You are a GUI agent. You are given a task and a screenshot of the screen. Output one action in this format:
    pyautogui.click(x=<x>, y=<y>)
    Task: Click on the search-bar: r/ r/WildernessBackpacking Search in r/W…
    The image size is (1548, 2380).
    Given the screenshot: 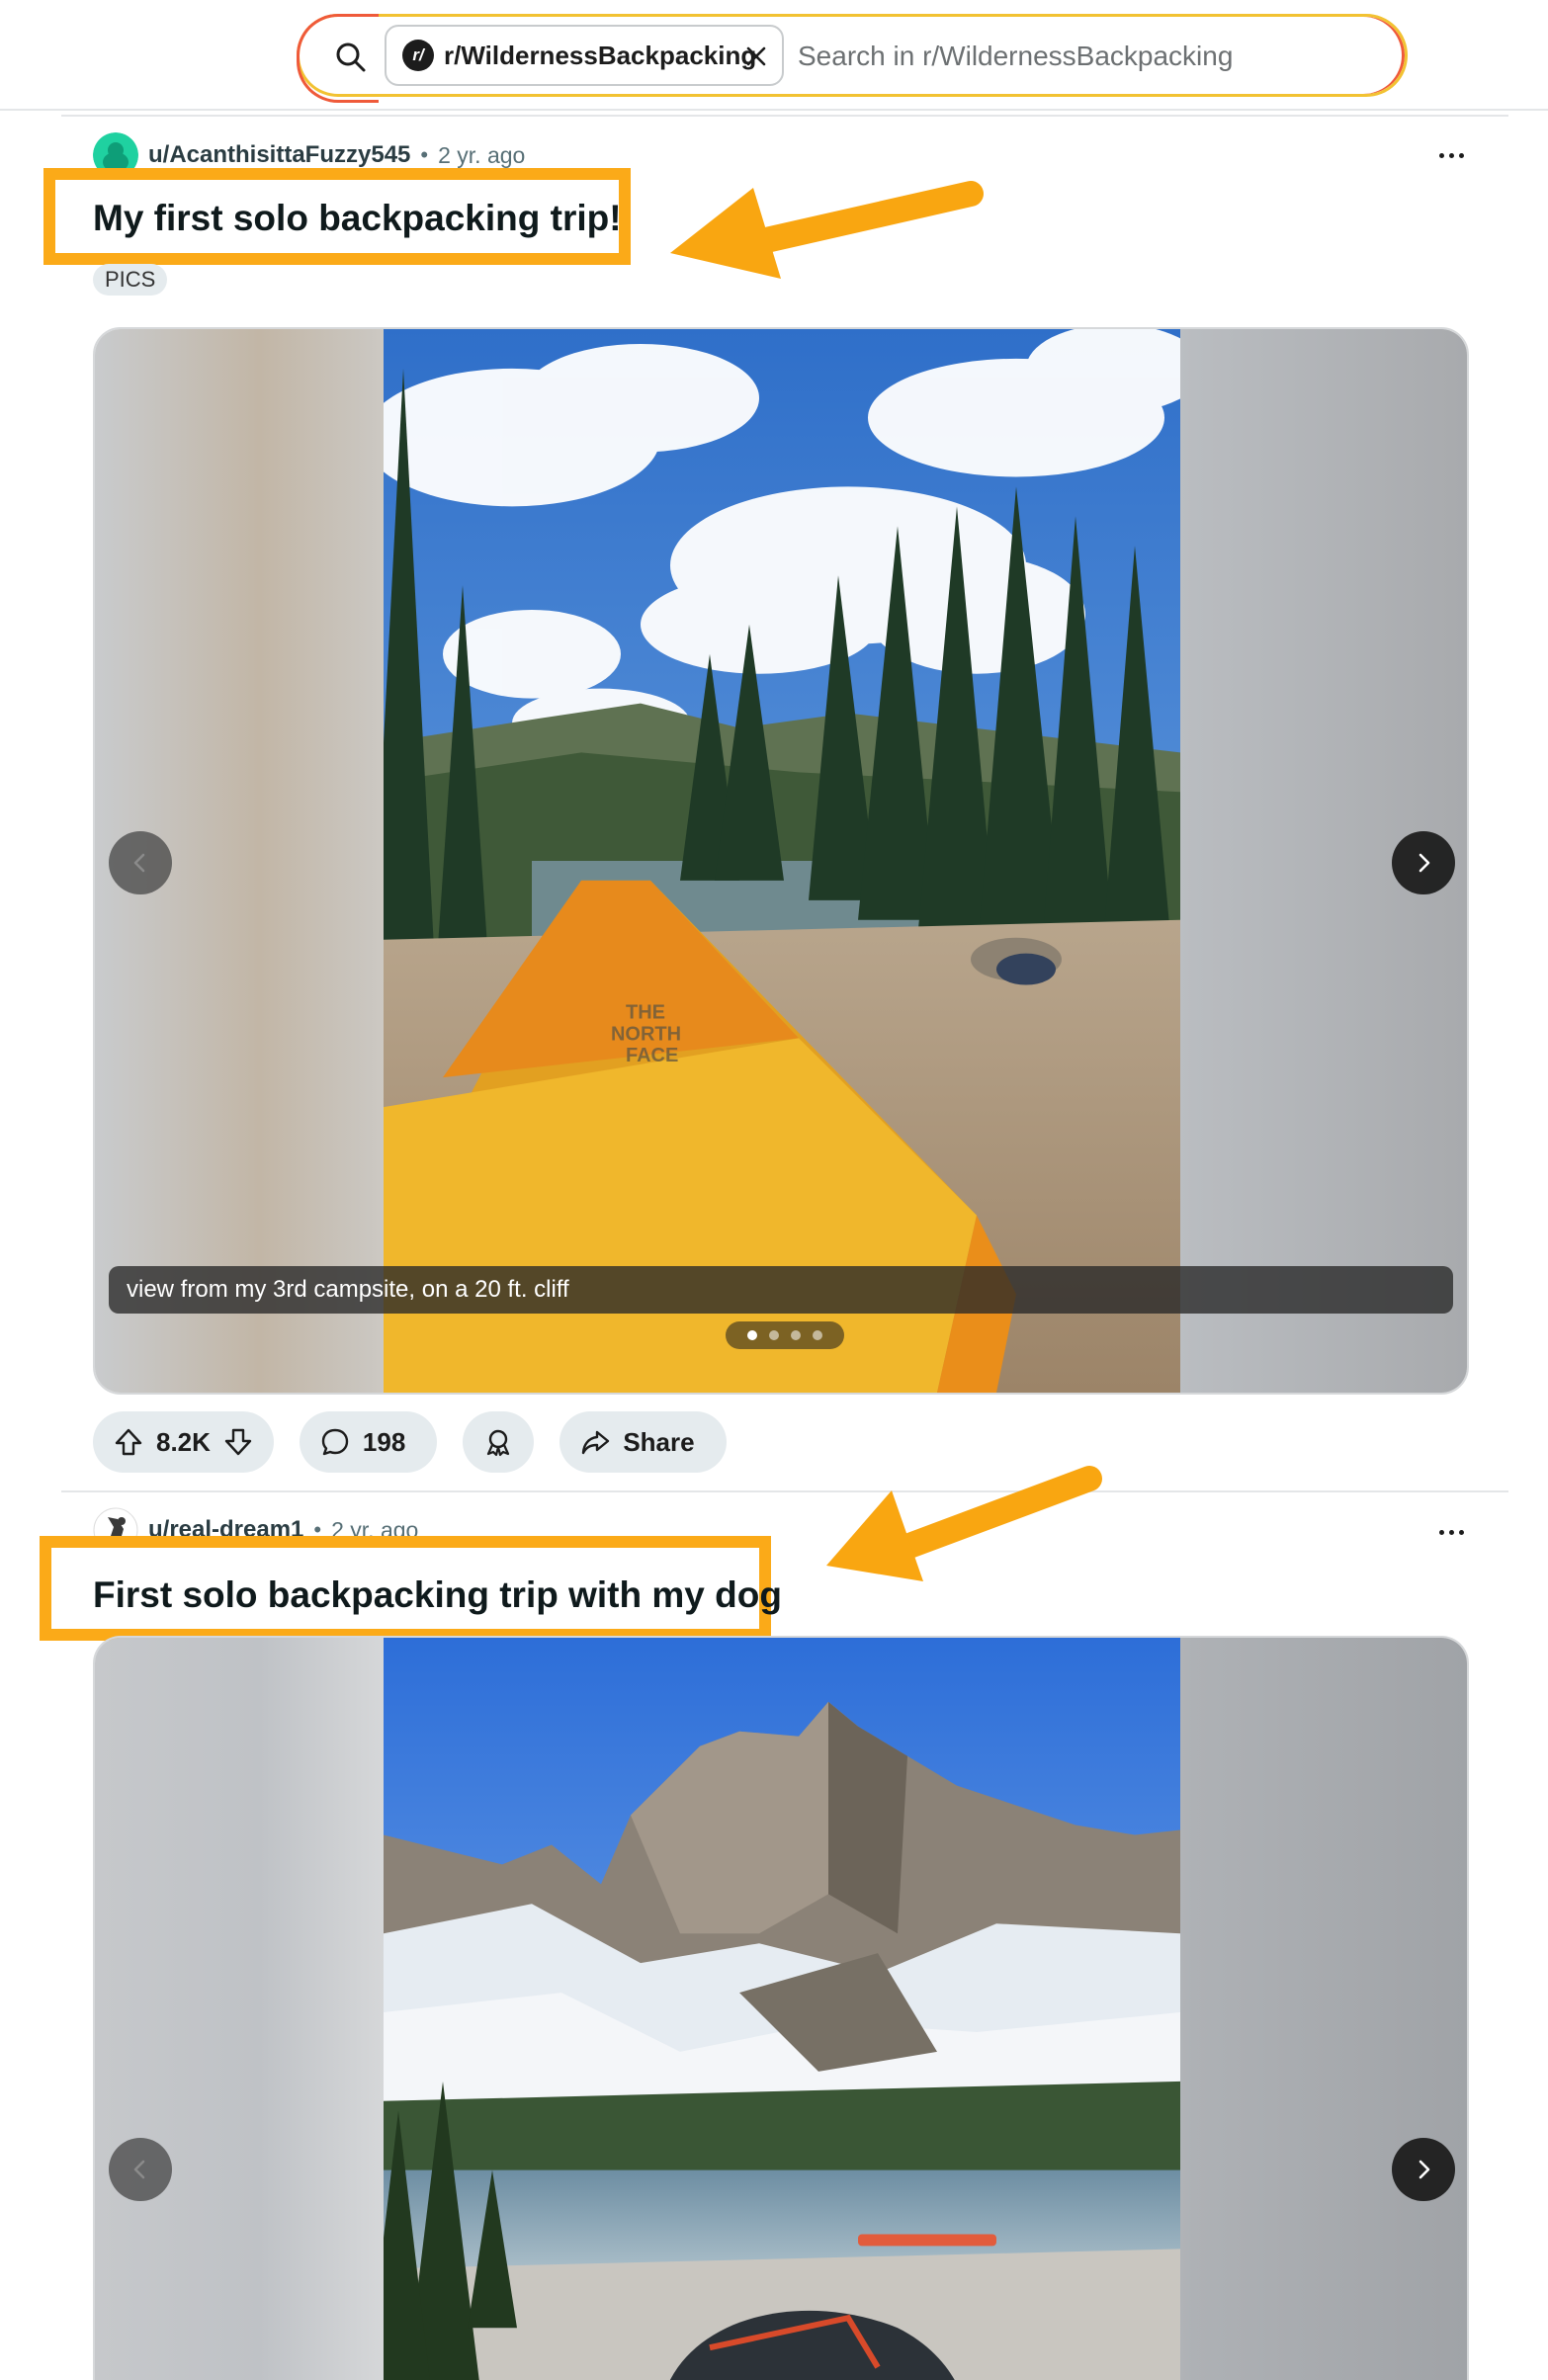 What is the action you would take?
    pyautogui.click(x=852, y=58)
    